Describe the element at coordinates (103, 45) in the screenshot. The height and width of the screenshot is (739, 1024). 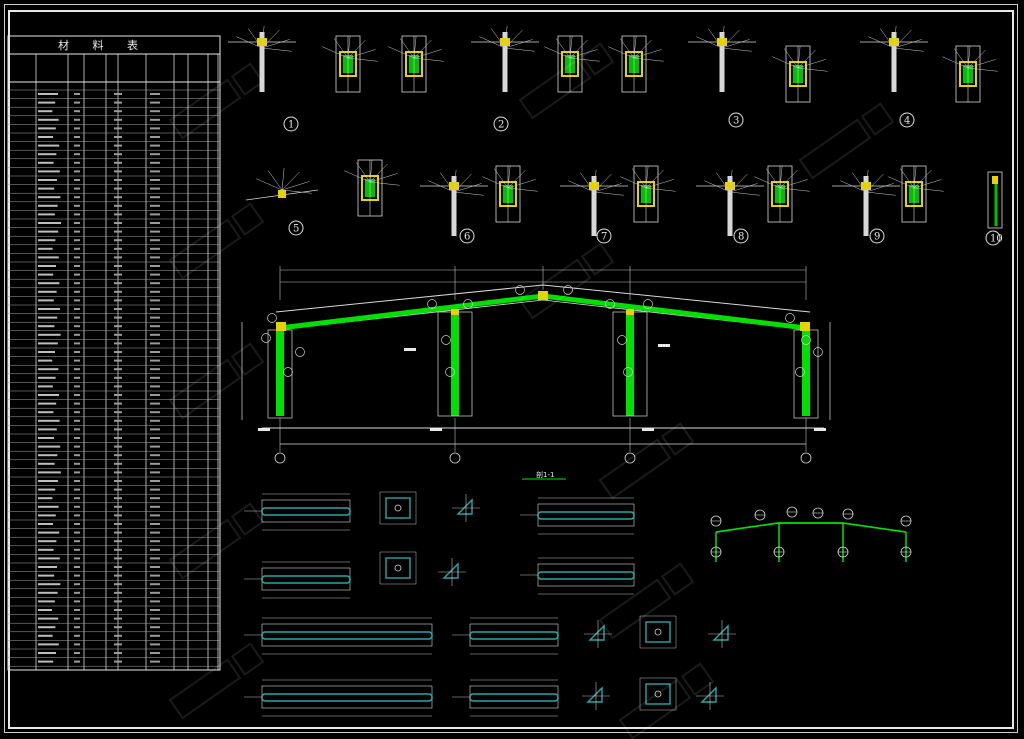
I see `material-table-title: 材 料 表` at that location.